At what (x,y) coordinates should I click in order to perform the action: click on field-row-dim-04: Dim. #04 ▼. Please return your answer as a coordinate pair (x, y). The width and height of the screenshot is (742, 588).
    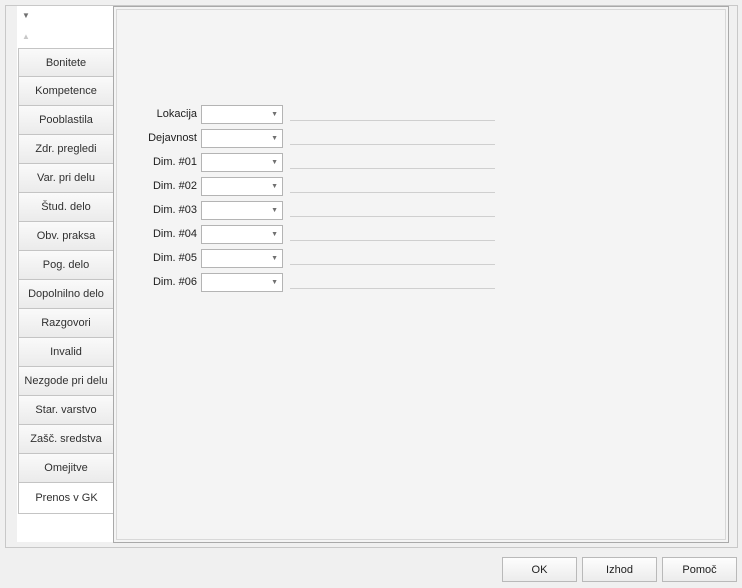
    Looking at the image, I should click on (314, 235).